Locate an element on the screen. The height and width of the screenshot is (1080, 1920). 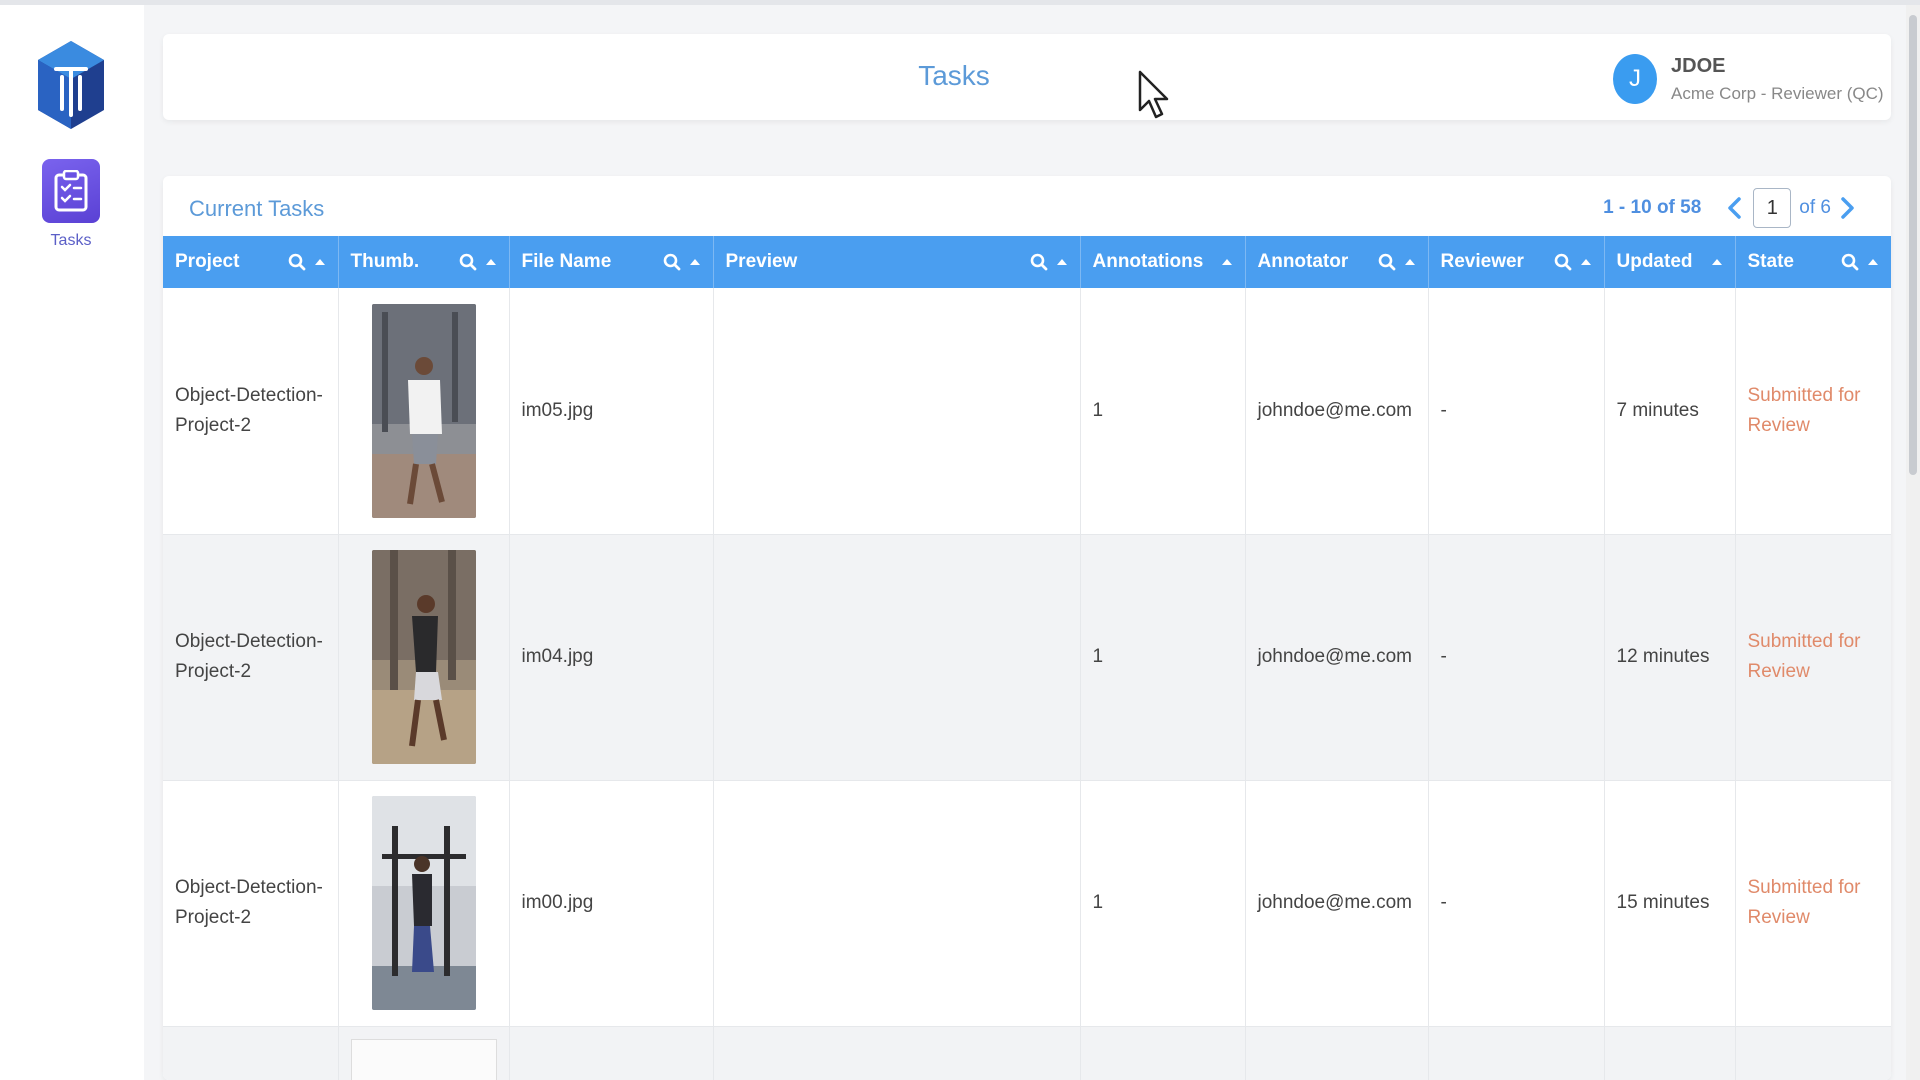
cell-state is located at coordinates (1813, 1053).